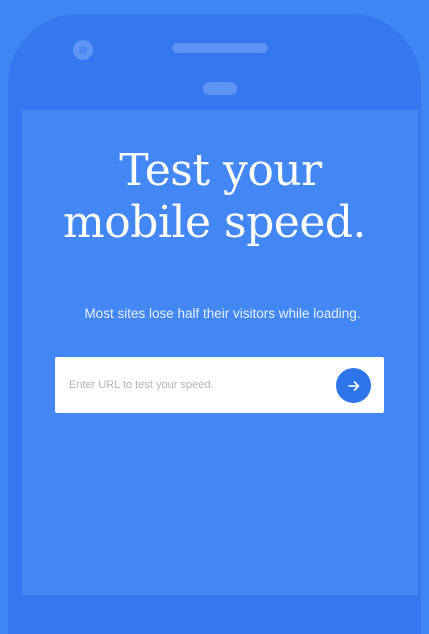 The width and height of the screenshot is (429, 634). What do you see at coordinates (220, 170) in the screenshot?
I see `headline-line-1: Test your` at bounding box center [220, 170].